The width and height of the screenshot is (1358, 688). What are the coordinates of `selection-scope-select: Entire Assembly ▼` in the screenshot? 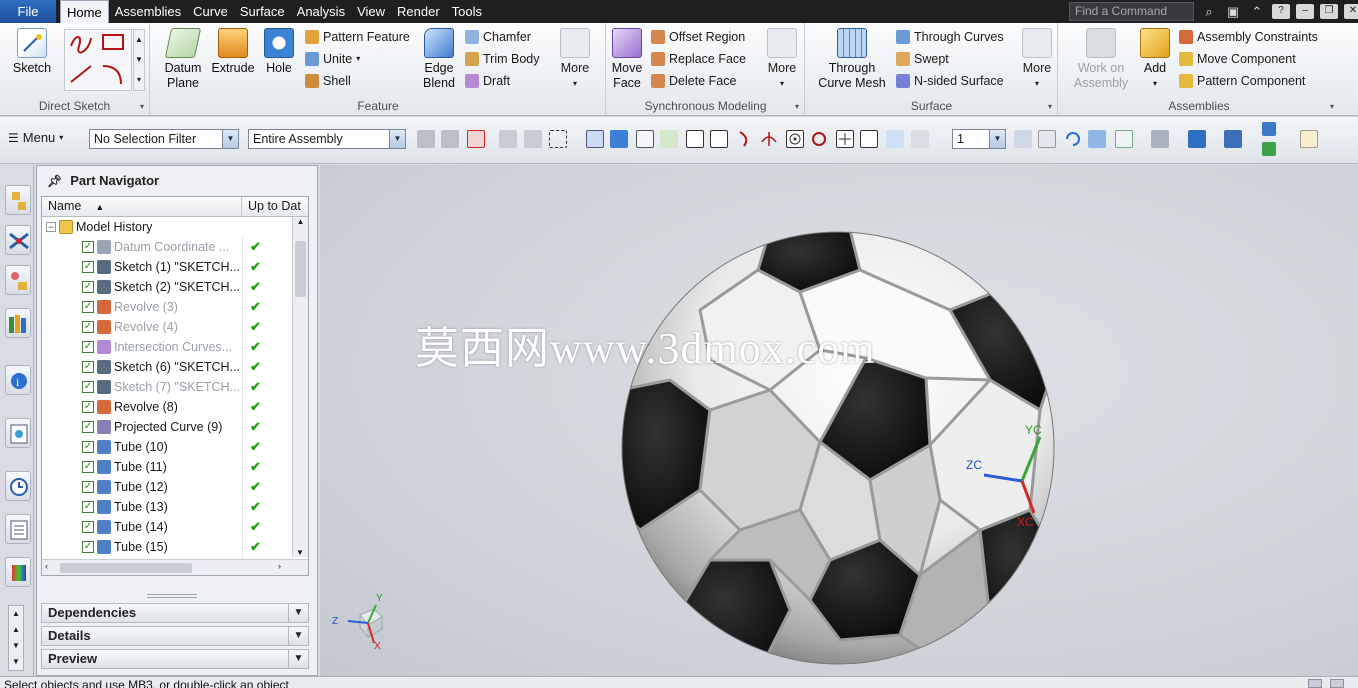 It's located at (327, 139).